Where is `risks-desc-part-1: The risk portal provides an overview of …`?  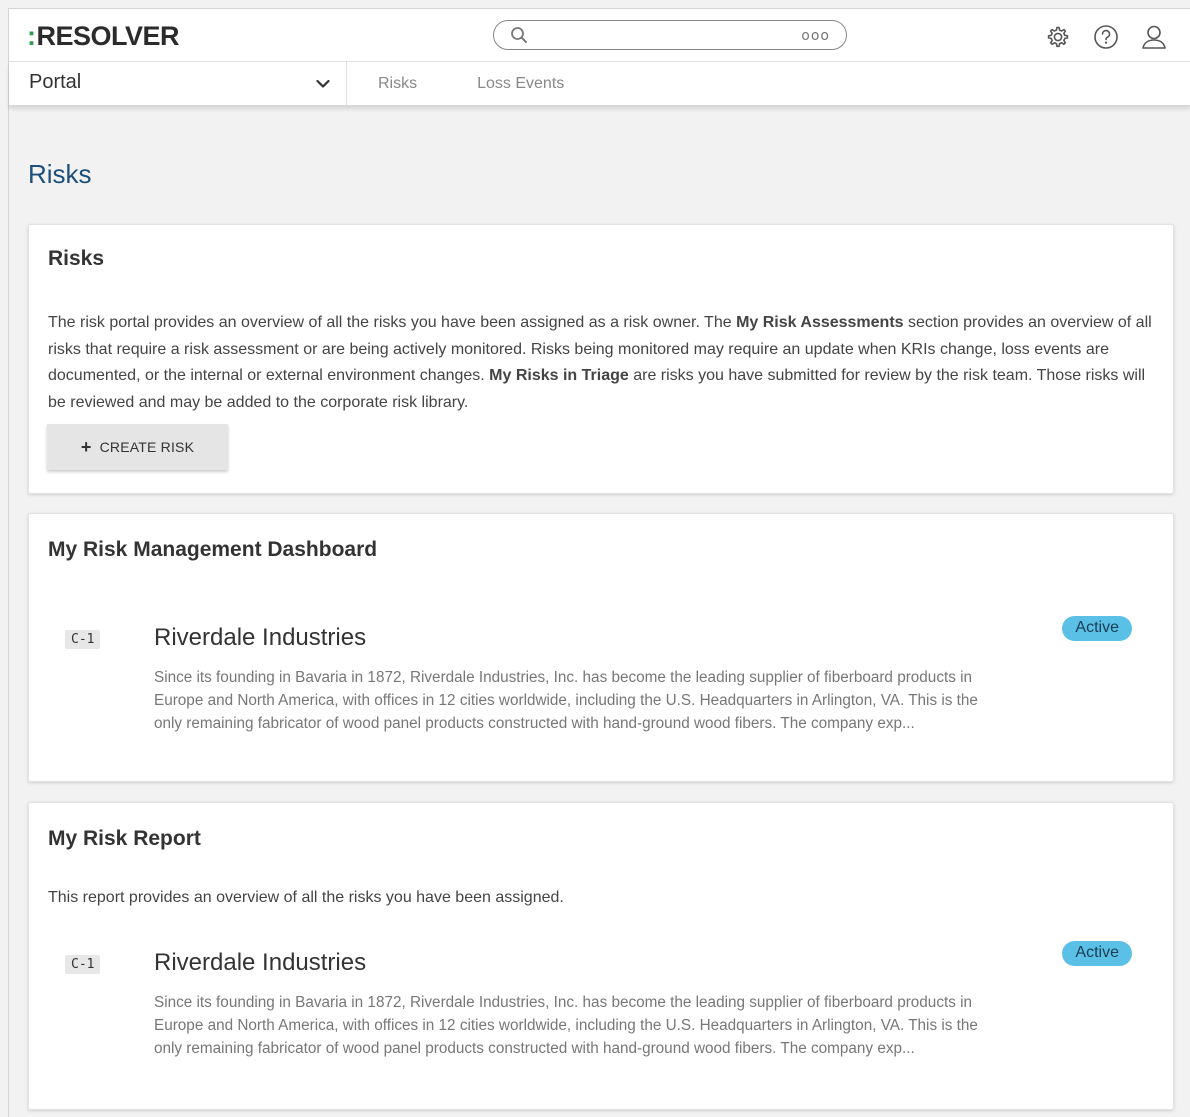
risks-desc-part-1: The risk portal provides an overview of … is located at coordinates (392, 322).